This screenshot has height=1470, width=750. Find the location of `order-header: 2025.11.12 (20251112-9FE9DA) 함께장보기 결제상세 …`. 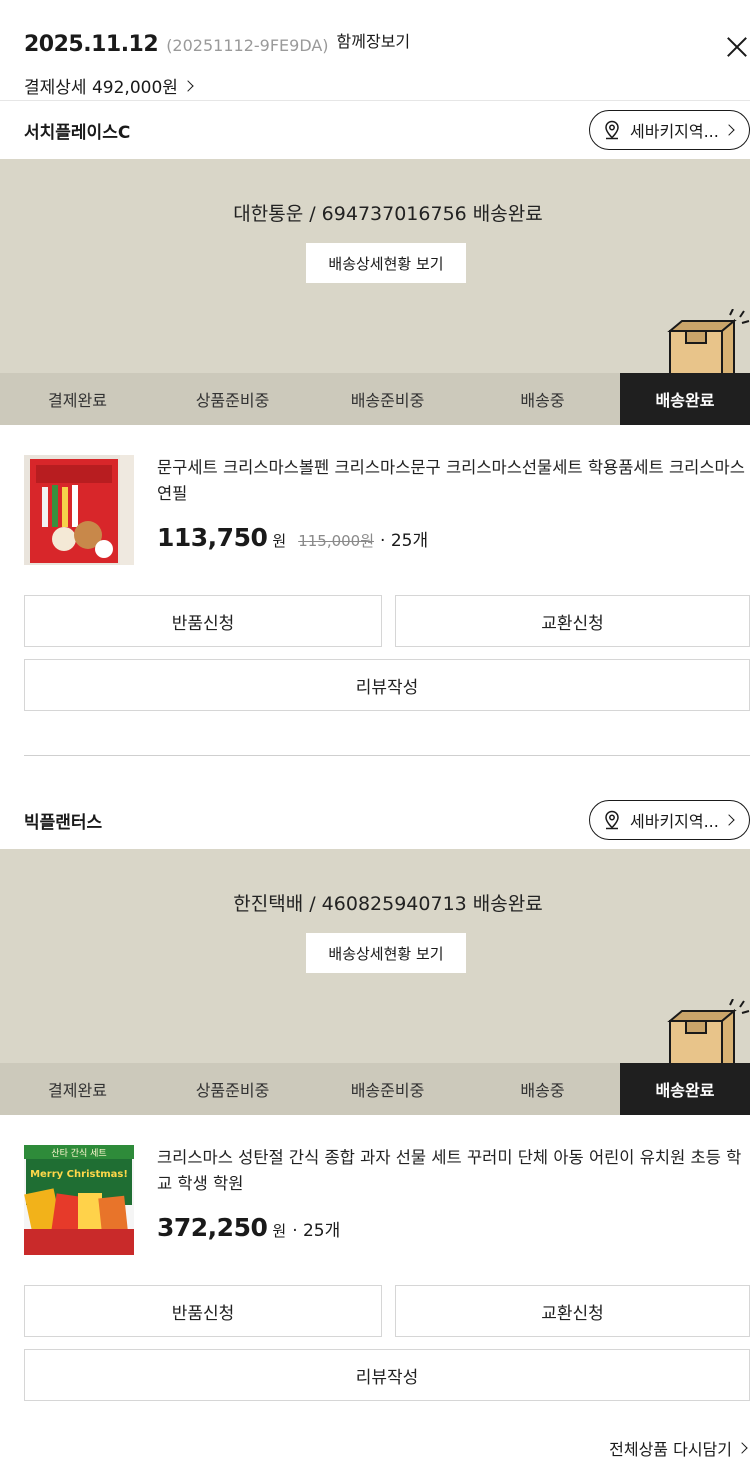

order-header: 2025.11.12 (20251112-9FE9DA) 함께장보기 결제상세 … is located at coordinates (375, 50).